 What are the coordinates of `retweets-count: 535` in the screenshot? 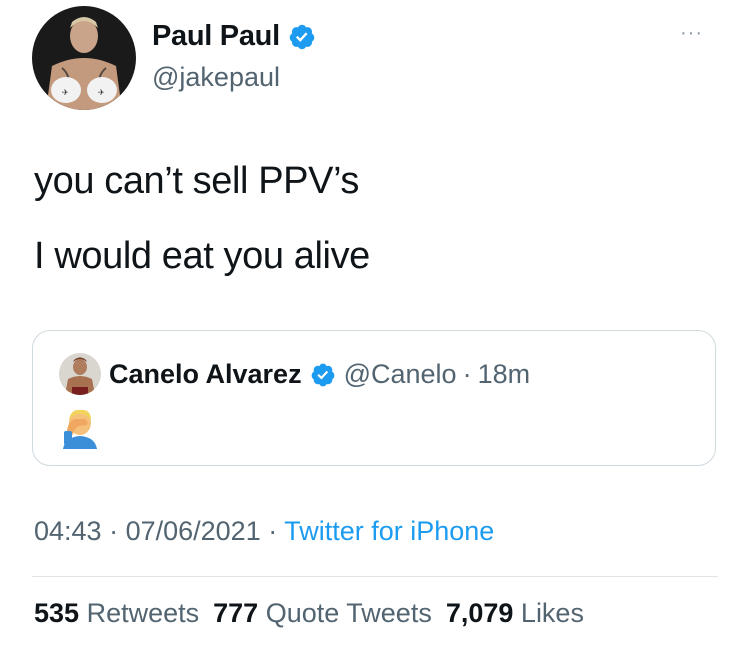 It's located at (57, 613).